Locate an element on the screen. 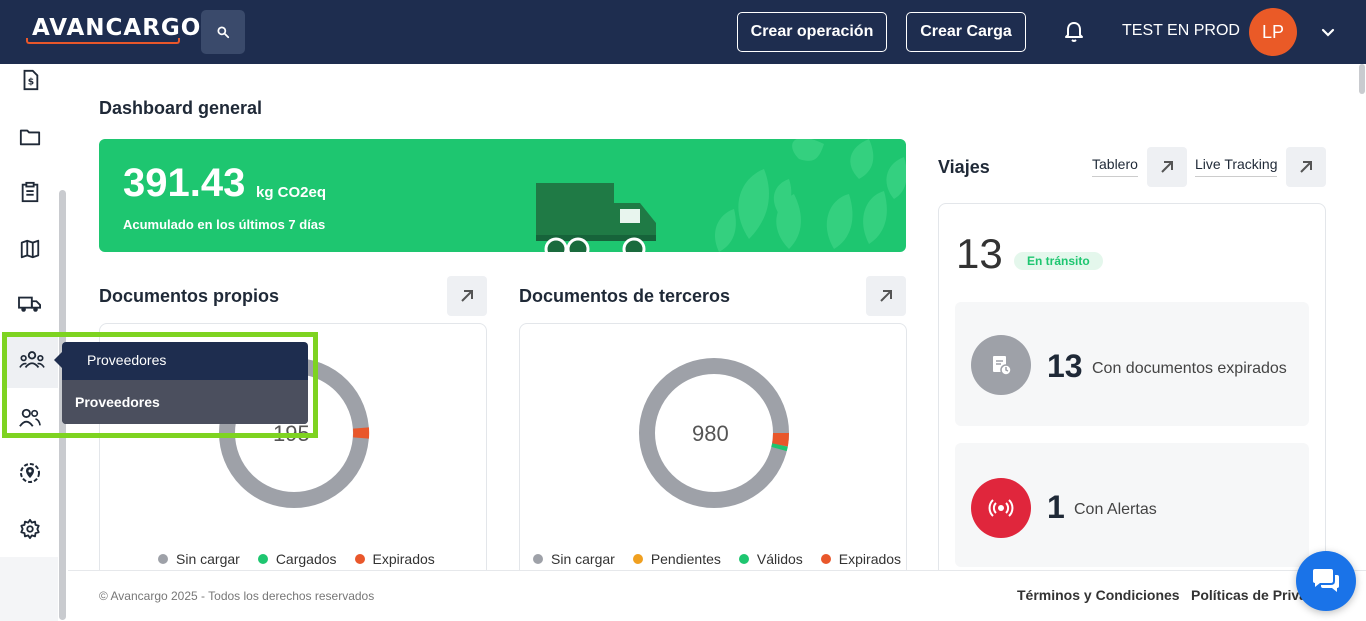 Image resolution: width=1366 pixels, height=621 pixels. sidebar-item-trucks is located at coordinates (30, 304).